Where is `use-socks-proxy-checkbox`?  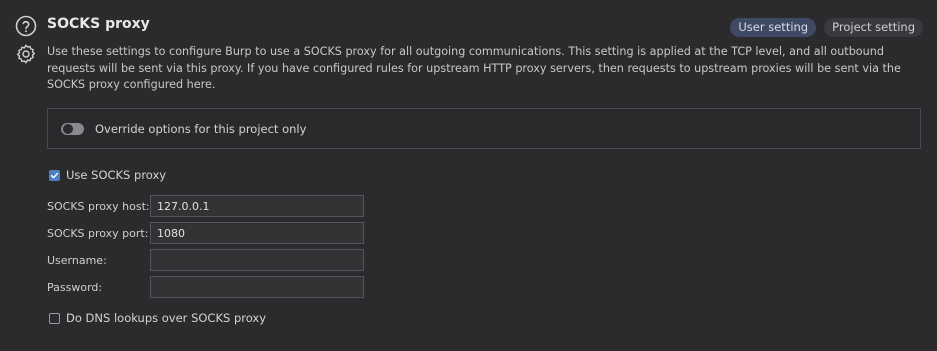 use-socks-proxy-checkbox is located at coordinates (54, 175).